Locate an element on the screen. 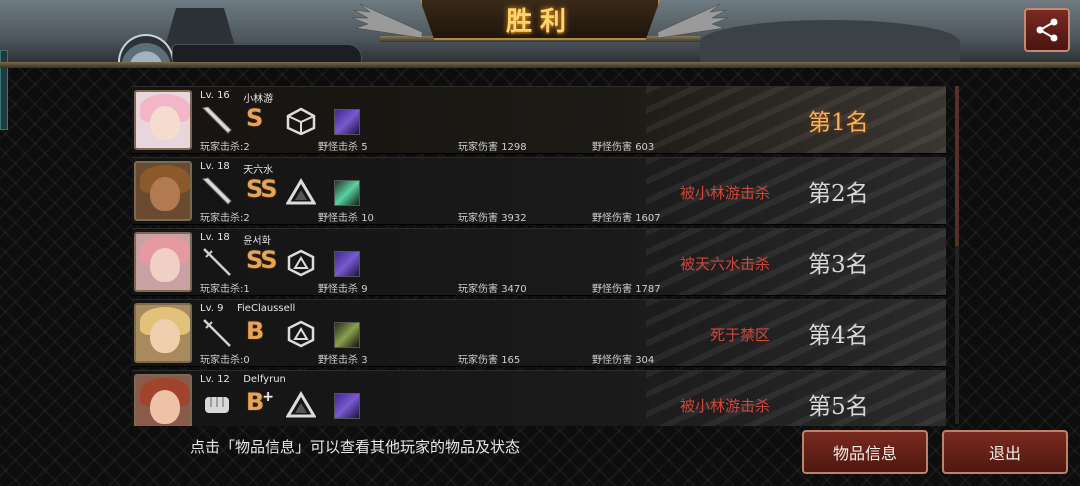 The width and height of the screenshot is (1080, 486). player-kills-value: 1 is located at coordinates (246, 289).